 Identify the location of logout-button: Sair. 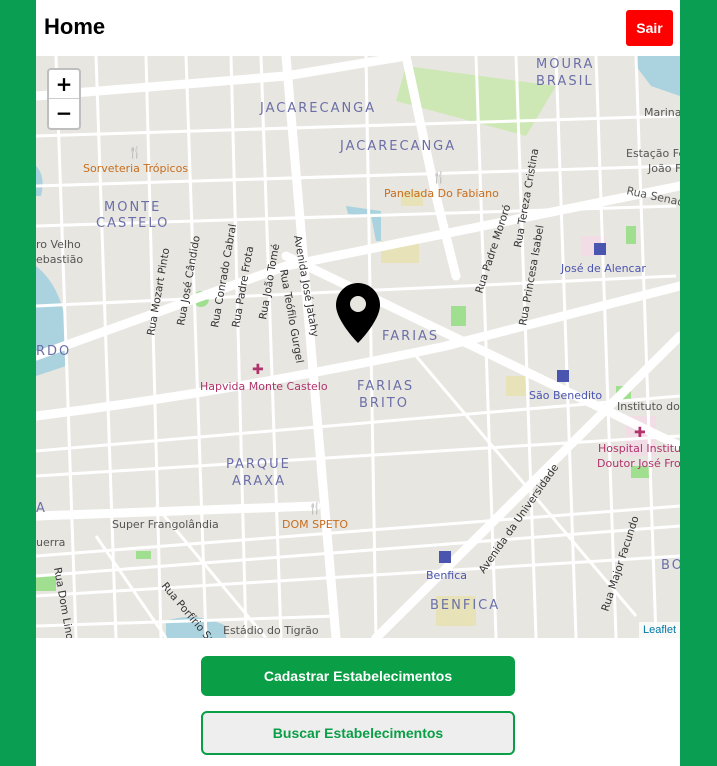
(649, 28).